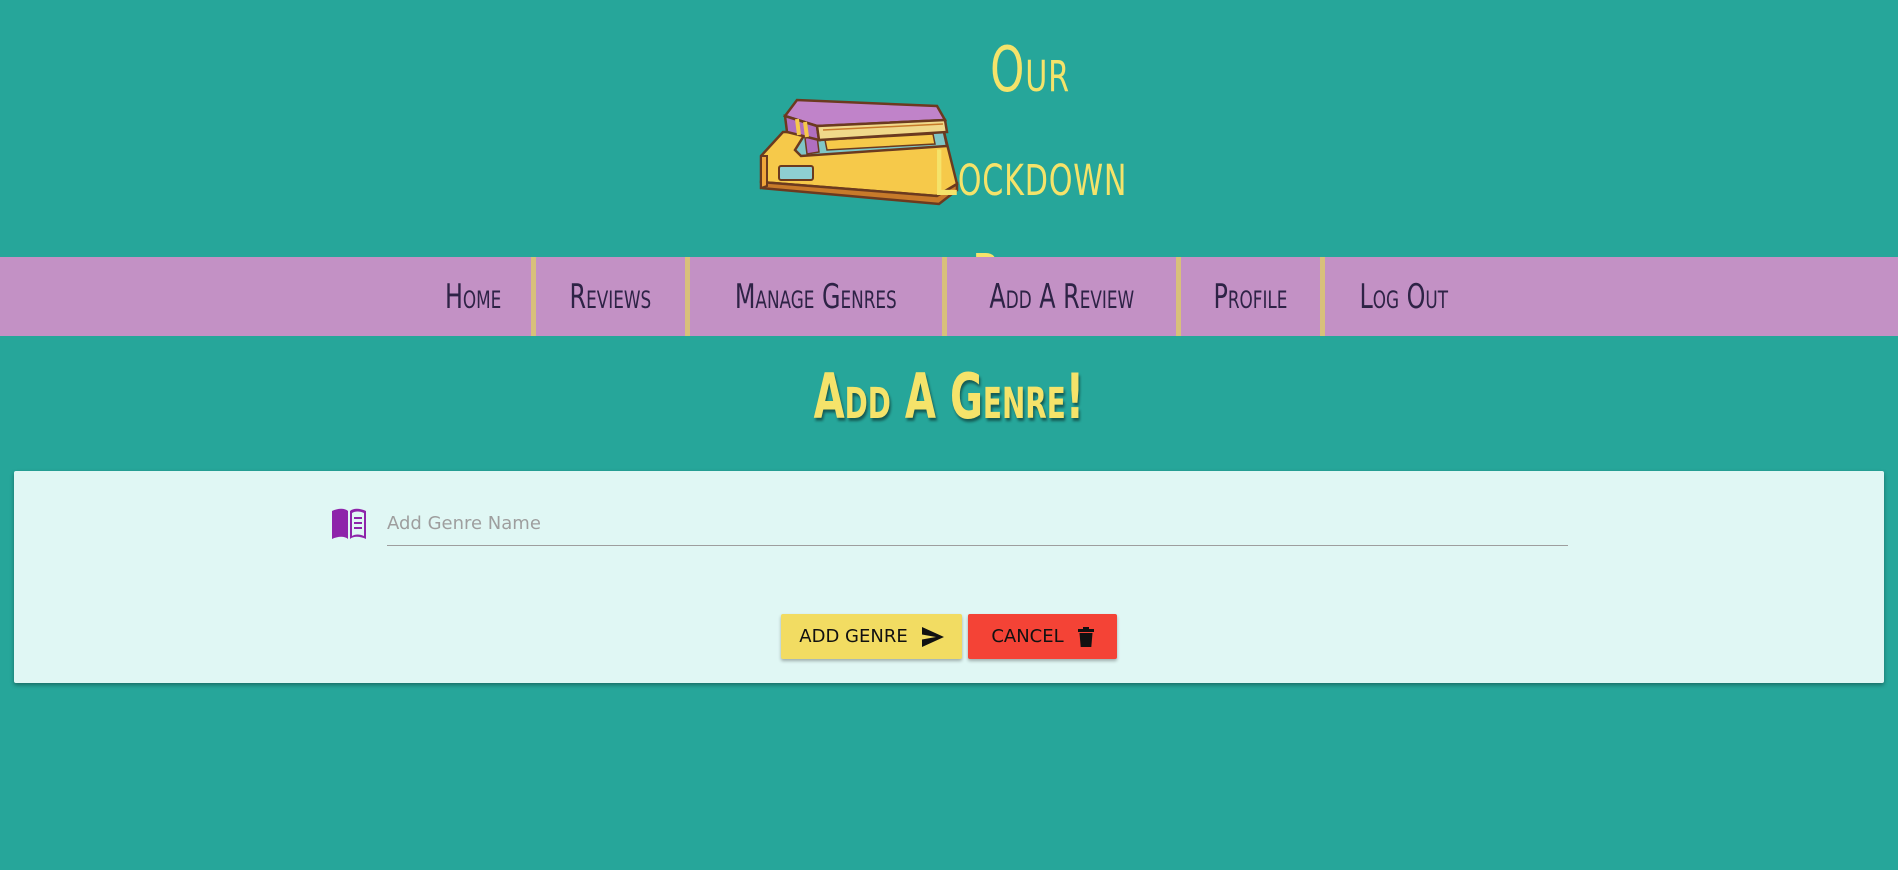 This screenshot has height=870, width=1898. Describe the element at coordinates (349, 523) in the screenshot. I see `open-book-icon` at that location.